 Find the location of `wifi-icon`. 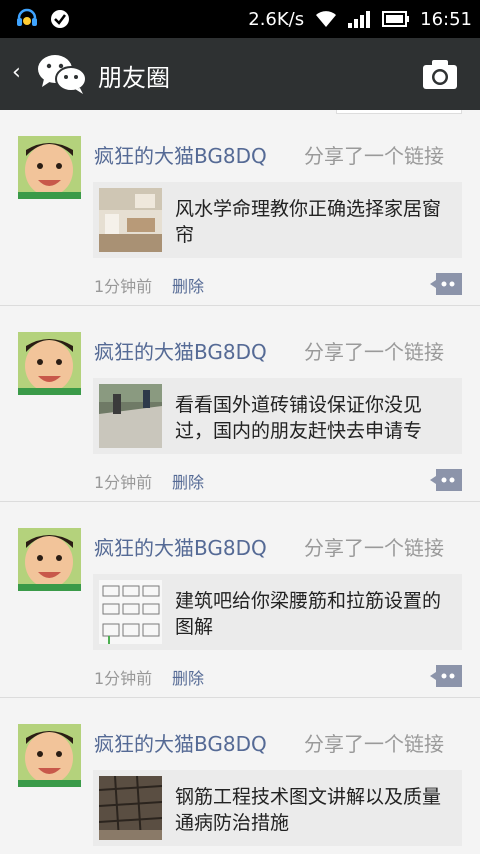

wifi-icon is located at coordinates (326, 19).